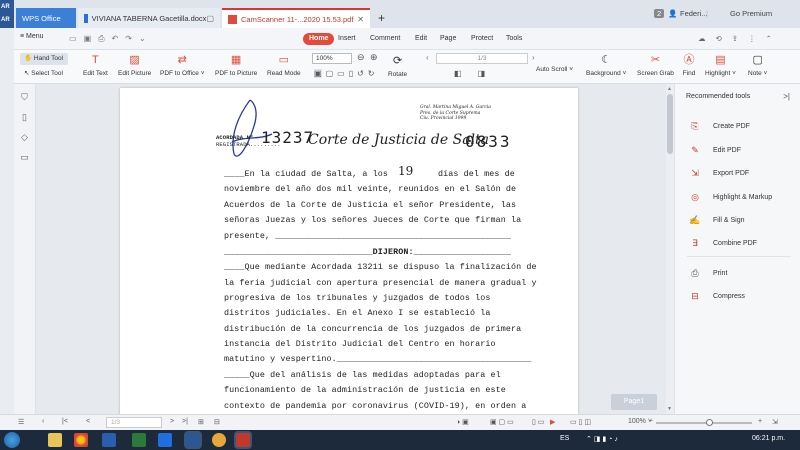 The width and height of the screenshot is (800, 450). What do you see at coordinates (670, 124) in the screenshot?
I see `scroll-thumb` at bounding box center [670, 124].